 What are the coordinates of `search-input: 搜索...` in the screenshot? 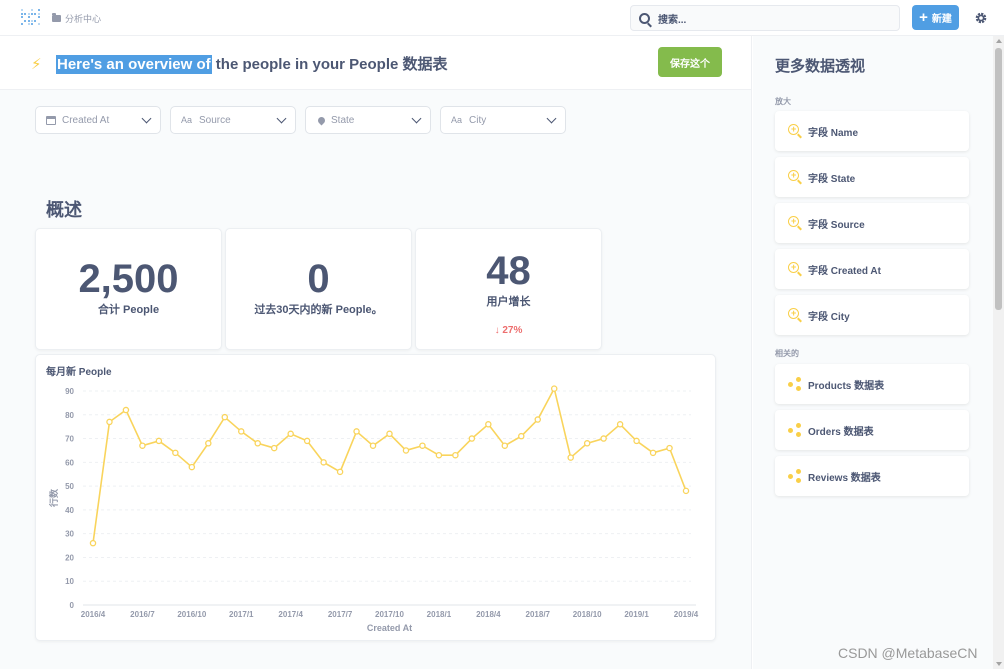 It's located at (765, 18).